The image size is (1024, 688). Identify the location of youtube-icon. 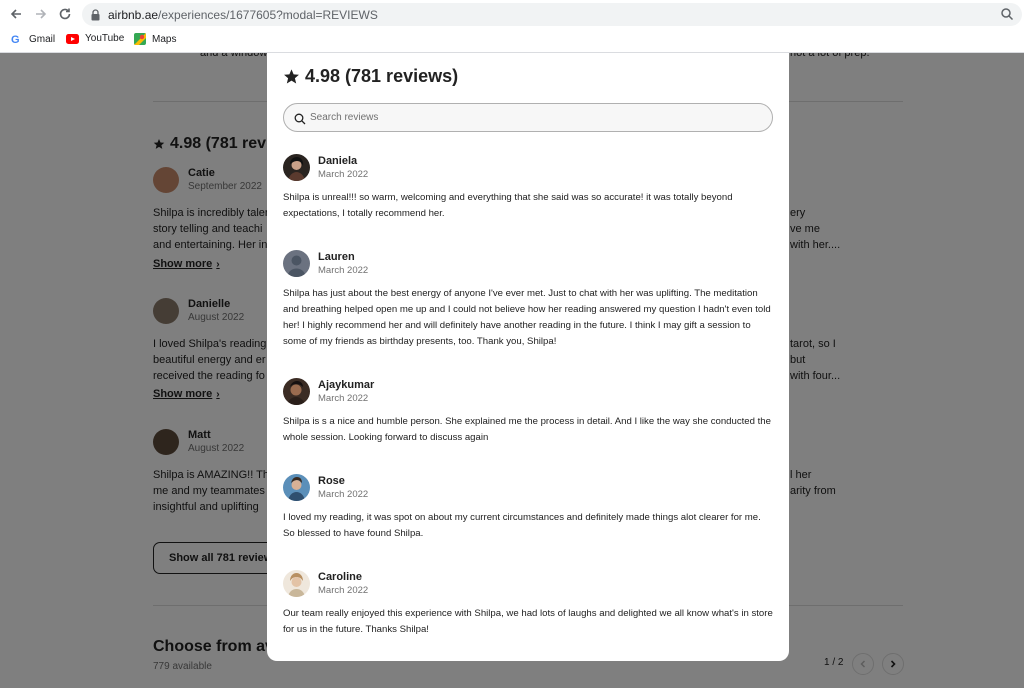
(72, 38).